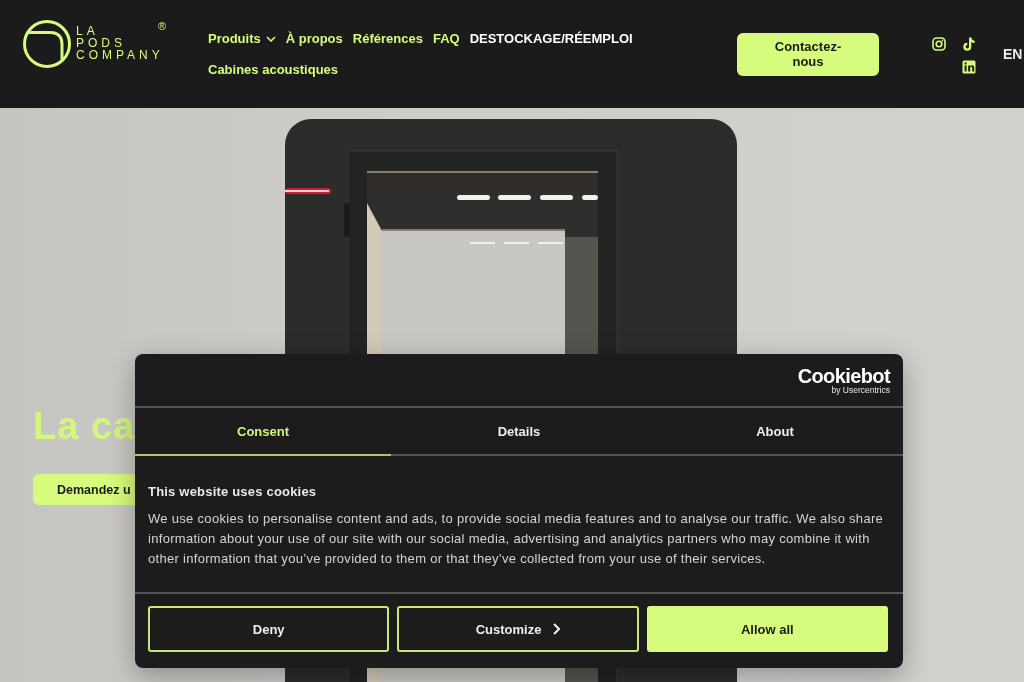 This screenshot has width=1024, height=682. What do you see at coordinates (557, 629) in the screenshot?
I see `chevron-right-icon` at bounding box center [557, 629].